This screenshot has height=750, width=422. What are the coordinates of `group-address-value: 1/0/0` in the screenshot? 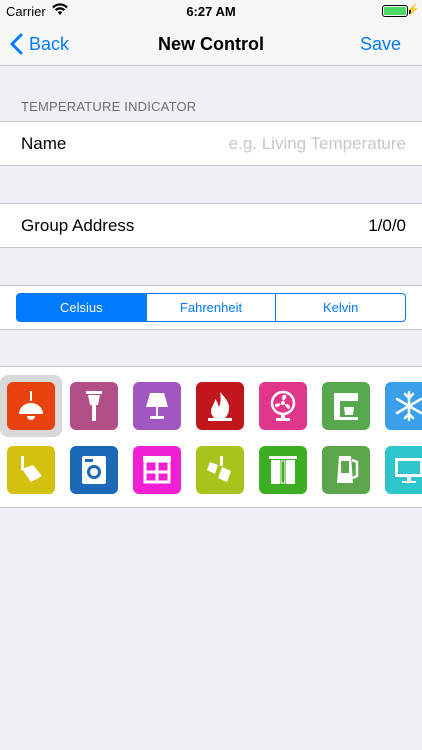 It's located at (387, 225).